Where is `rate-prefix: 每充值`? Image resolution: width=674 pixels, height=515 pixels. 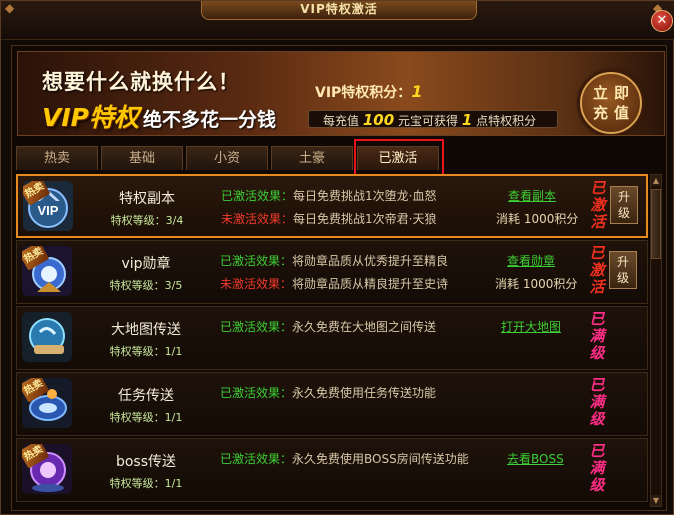 rate-prefix: 每充值 is located at coordinates (341, 121).